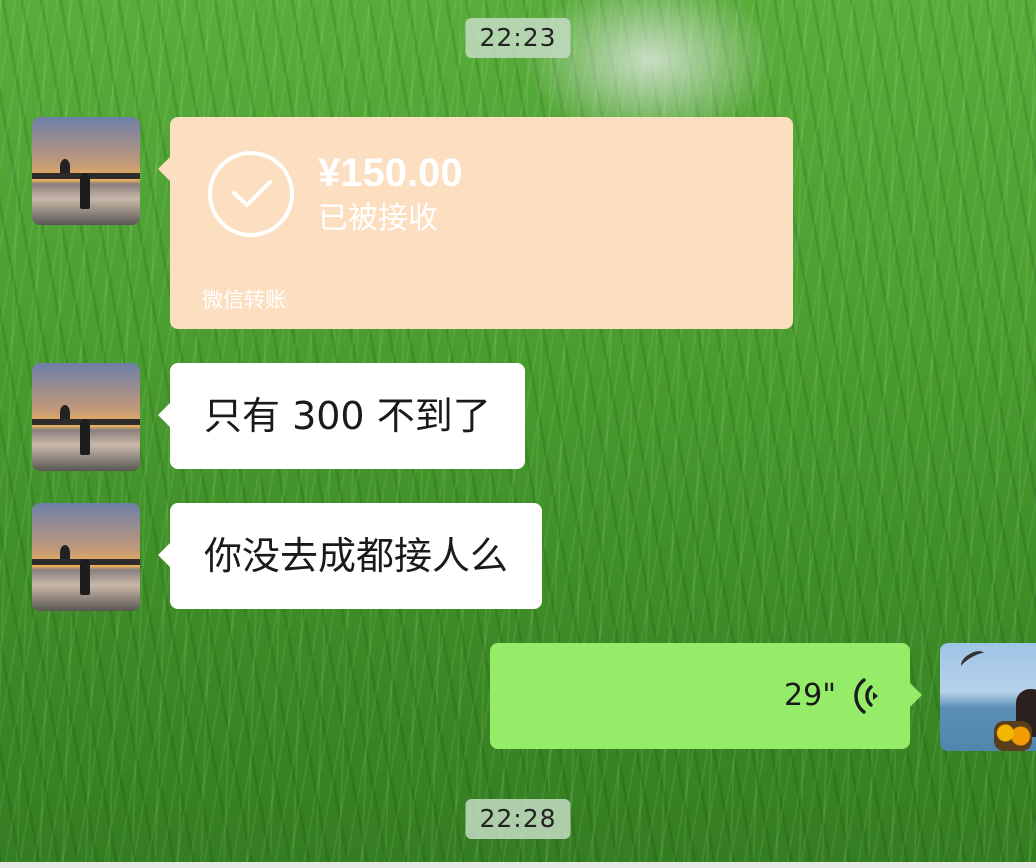 This screenshot has height=868, width=1036. I want to click on voice-message-bubble: 29", so click(706, 696).